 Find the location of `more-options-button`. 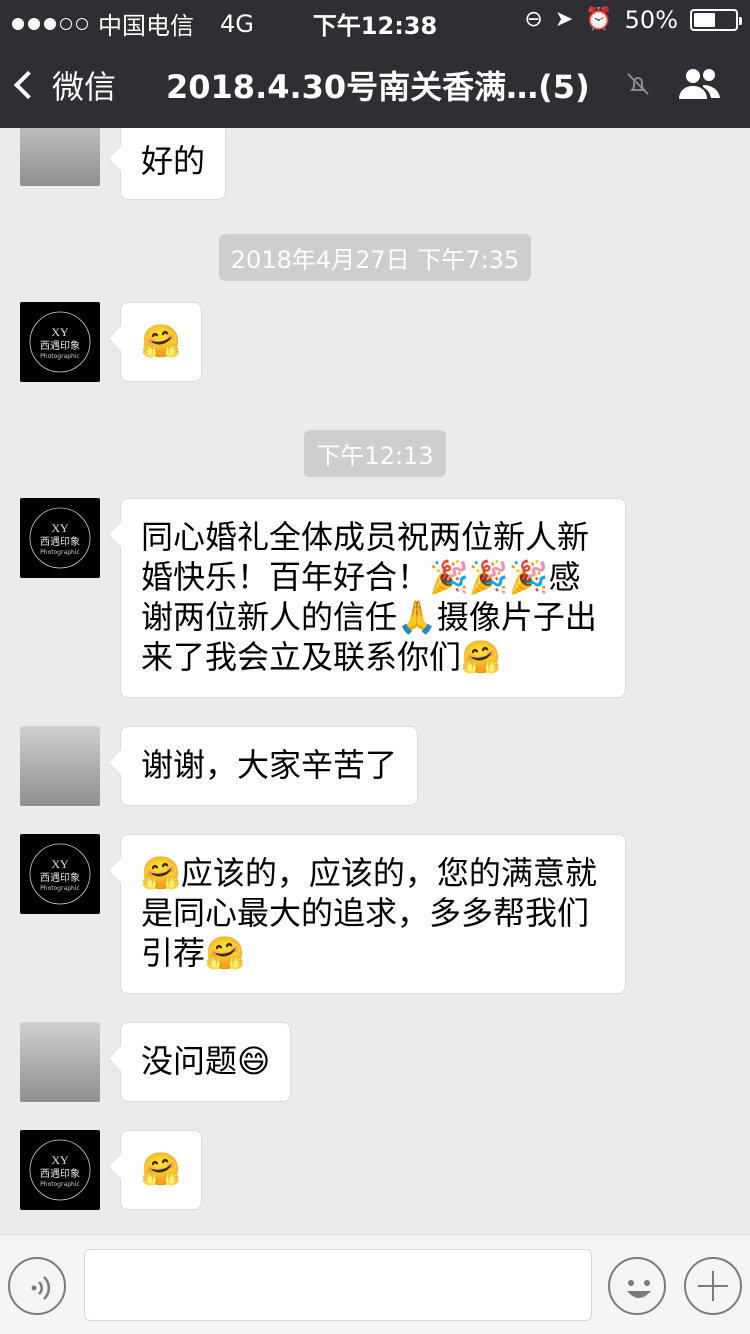

more-options-button is located at coordinates (713, 1286).